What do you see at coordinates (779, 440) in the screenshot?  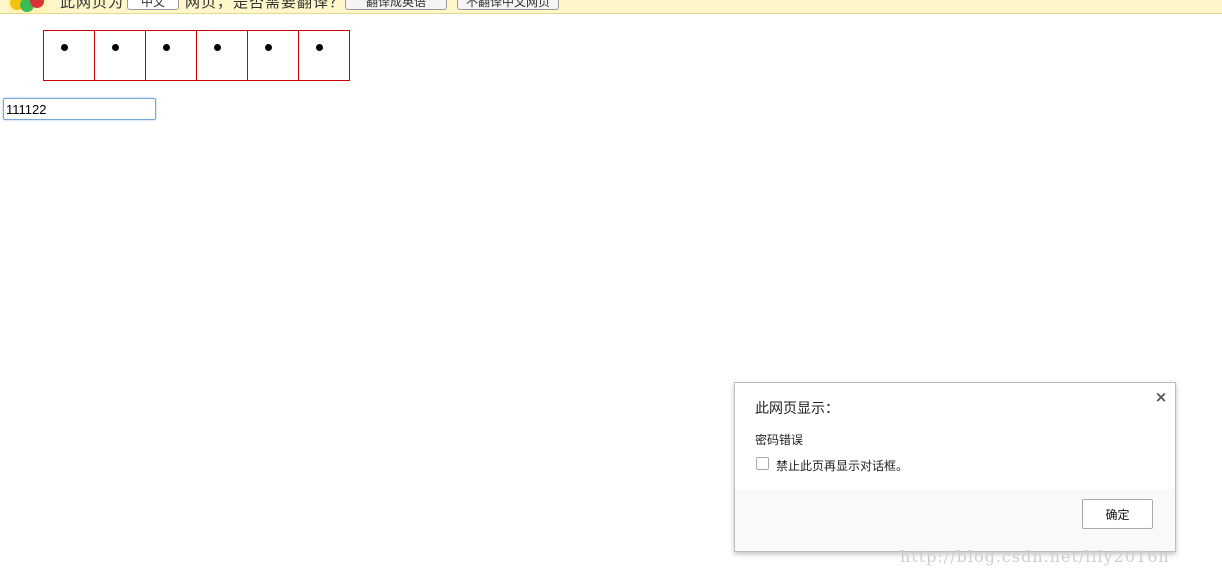 I see `dialog-message: 密码错误` at bounding box center [779, 440].